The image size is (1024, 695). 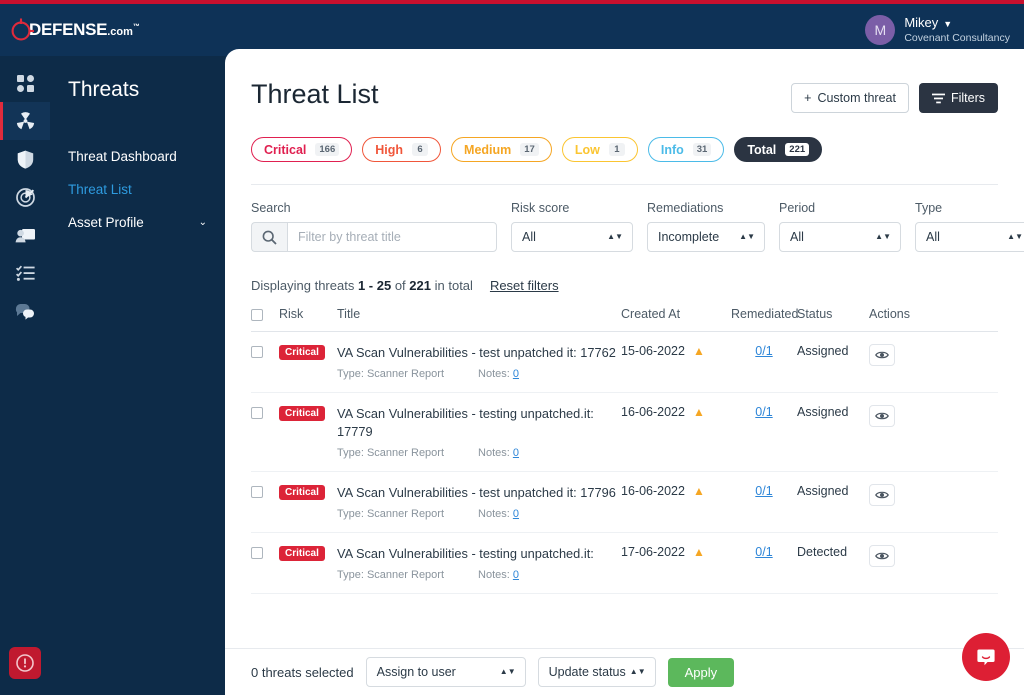 What do you see at coordinates (706, 237) in the screenshot?
I see `remediations-select: Incomplete ▲▼` at bounding box center [706, 237].